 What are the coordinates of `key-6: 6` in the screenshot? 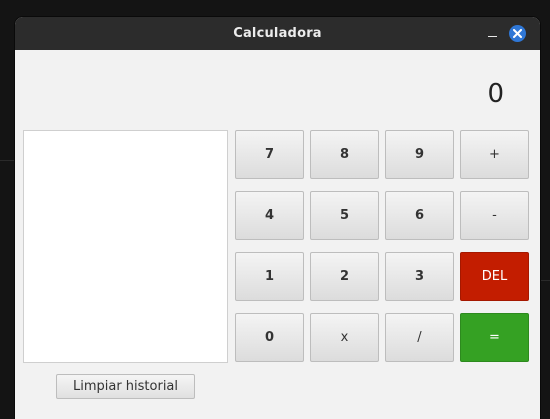 It's located at (419, 215).